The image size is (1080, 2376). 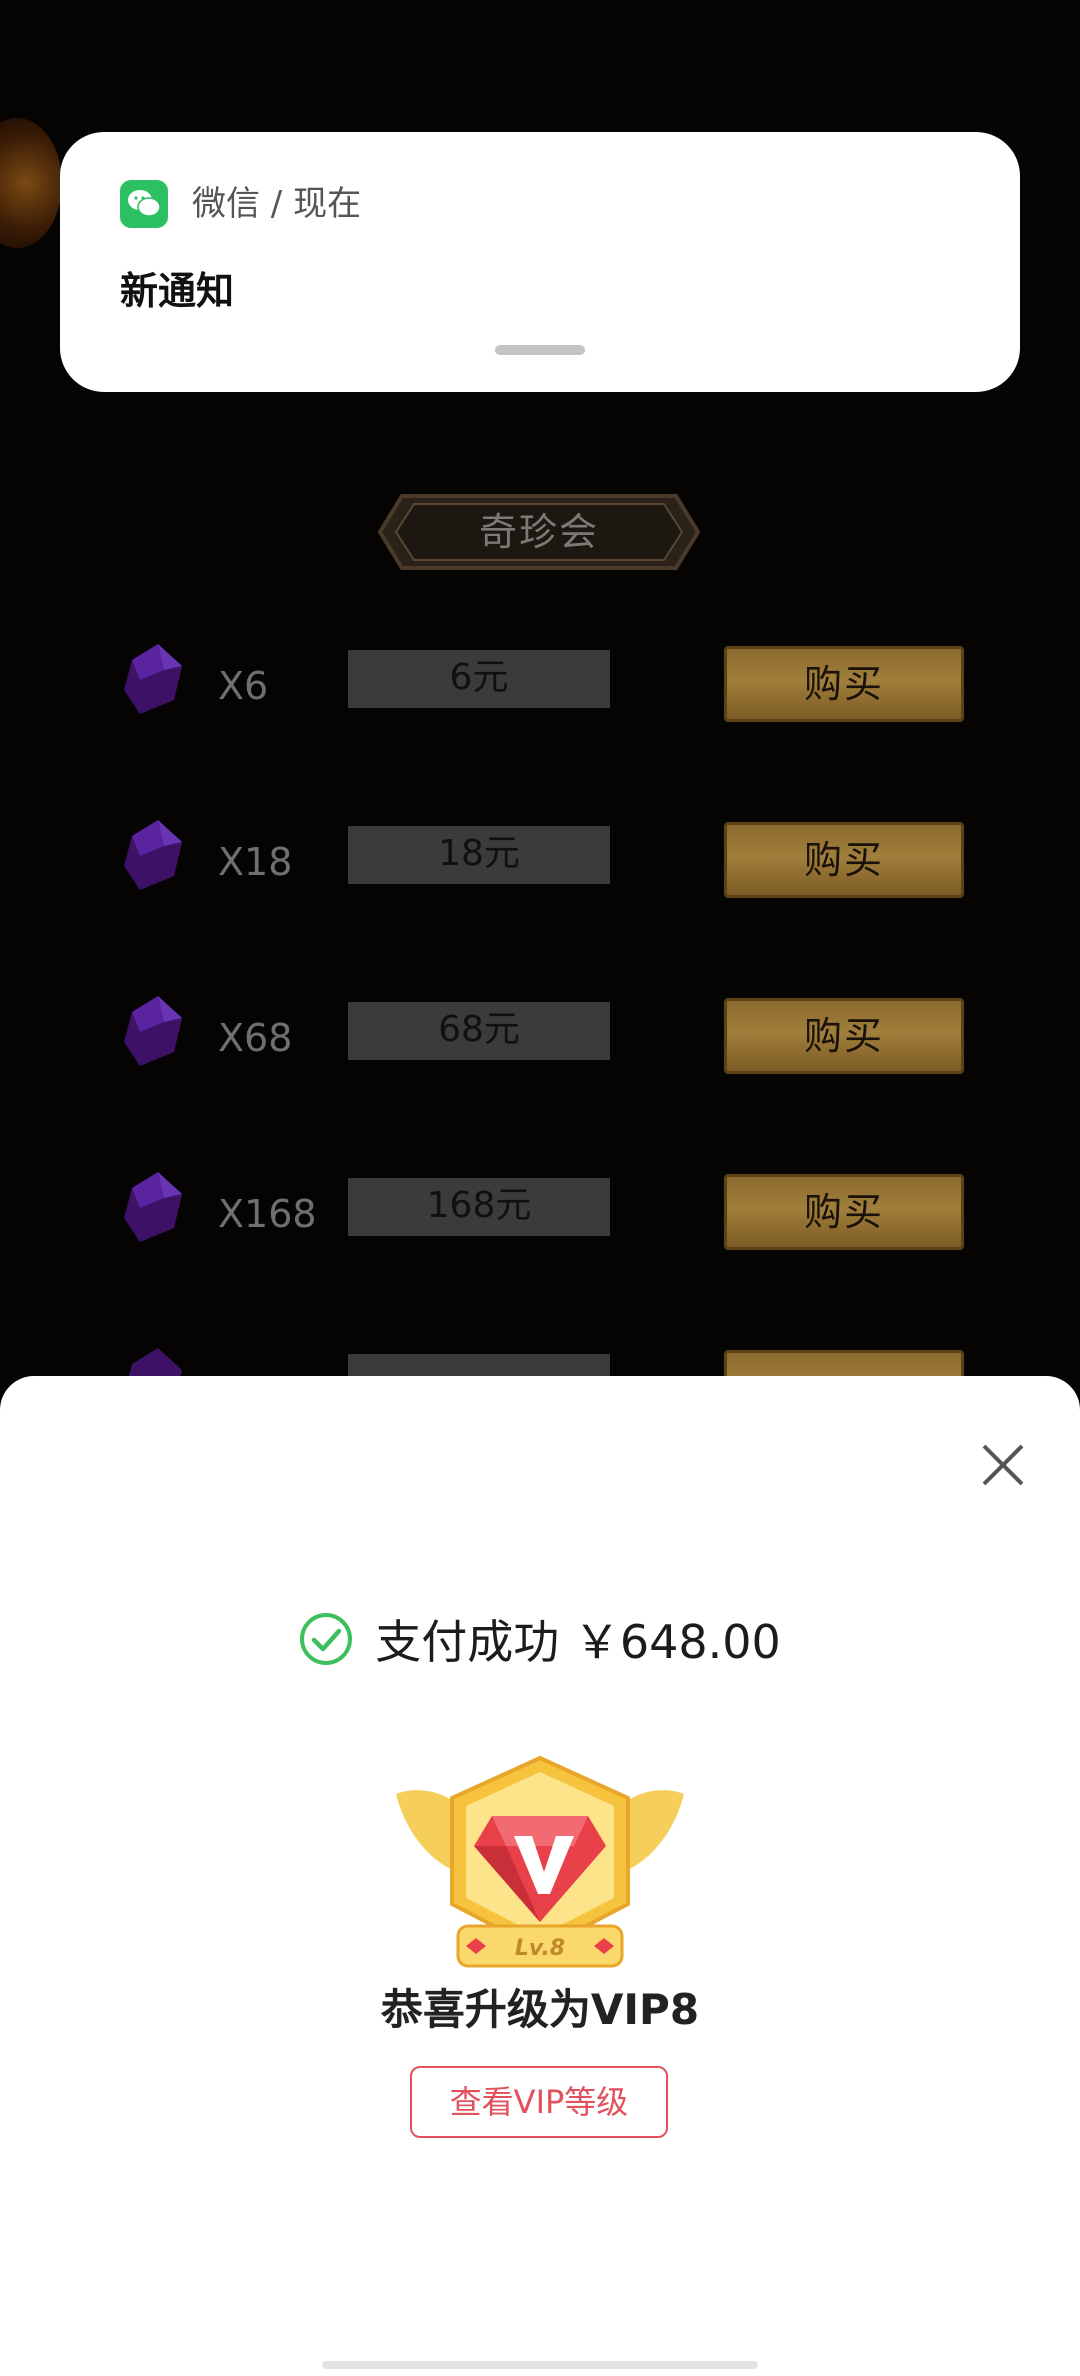 What do you see at coordinates (540, 2009) in the screenshot?
I see `vip-upgrade-message: 恭喜升级为VIP8` at bounding box center [540, 2009].